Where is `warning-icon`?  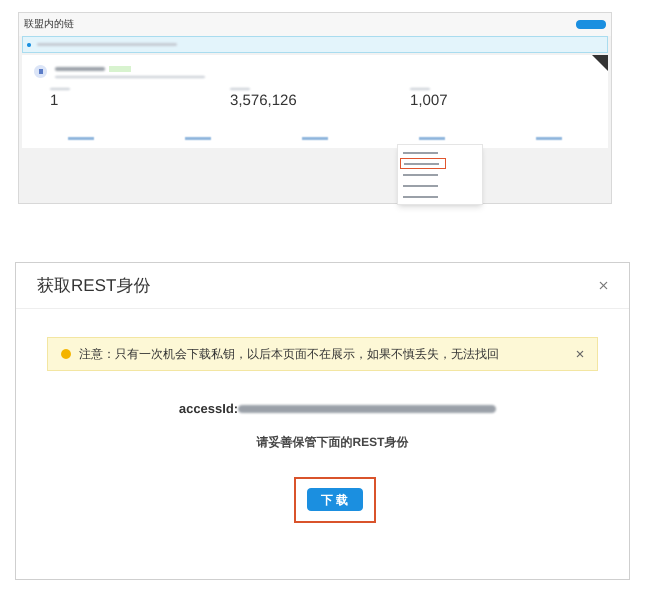
warning-icon is located at coordinates (66, 354).